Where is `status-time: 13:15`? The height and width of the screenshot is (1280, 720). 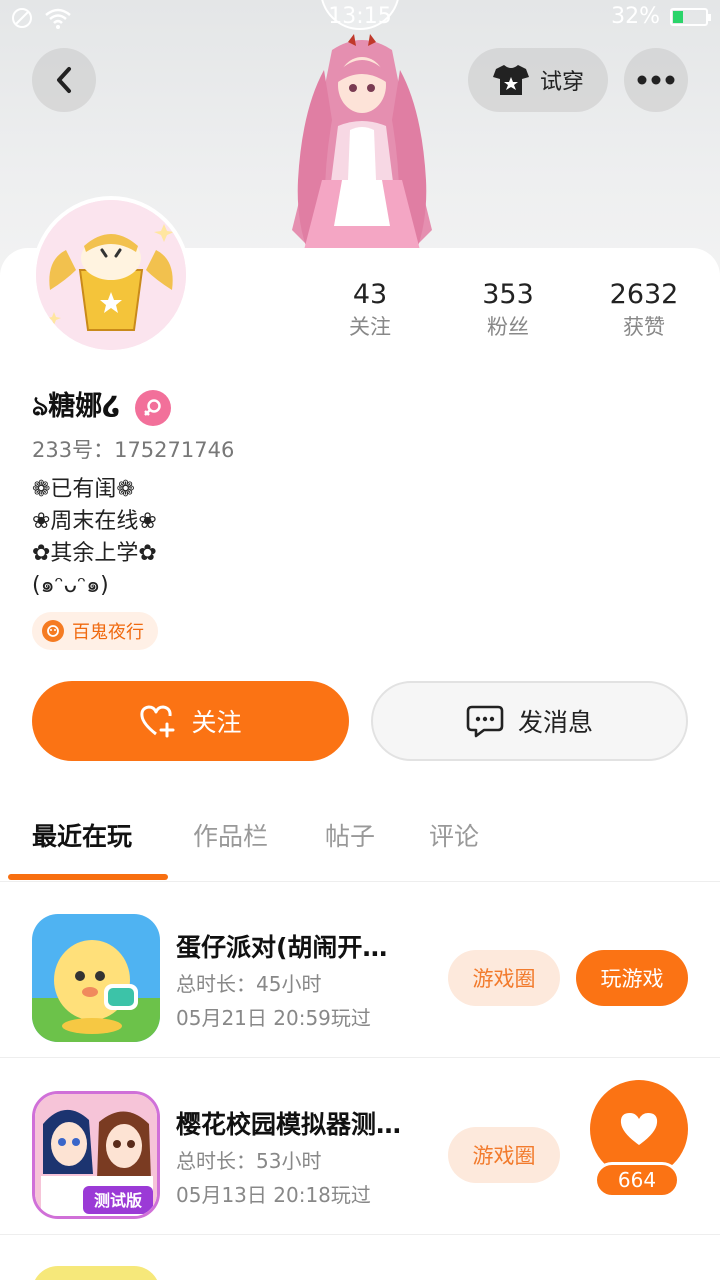 status-time: 13:15 is located at coordinates (360, 16).